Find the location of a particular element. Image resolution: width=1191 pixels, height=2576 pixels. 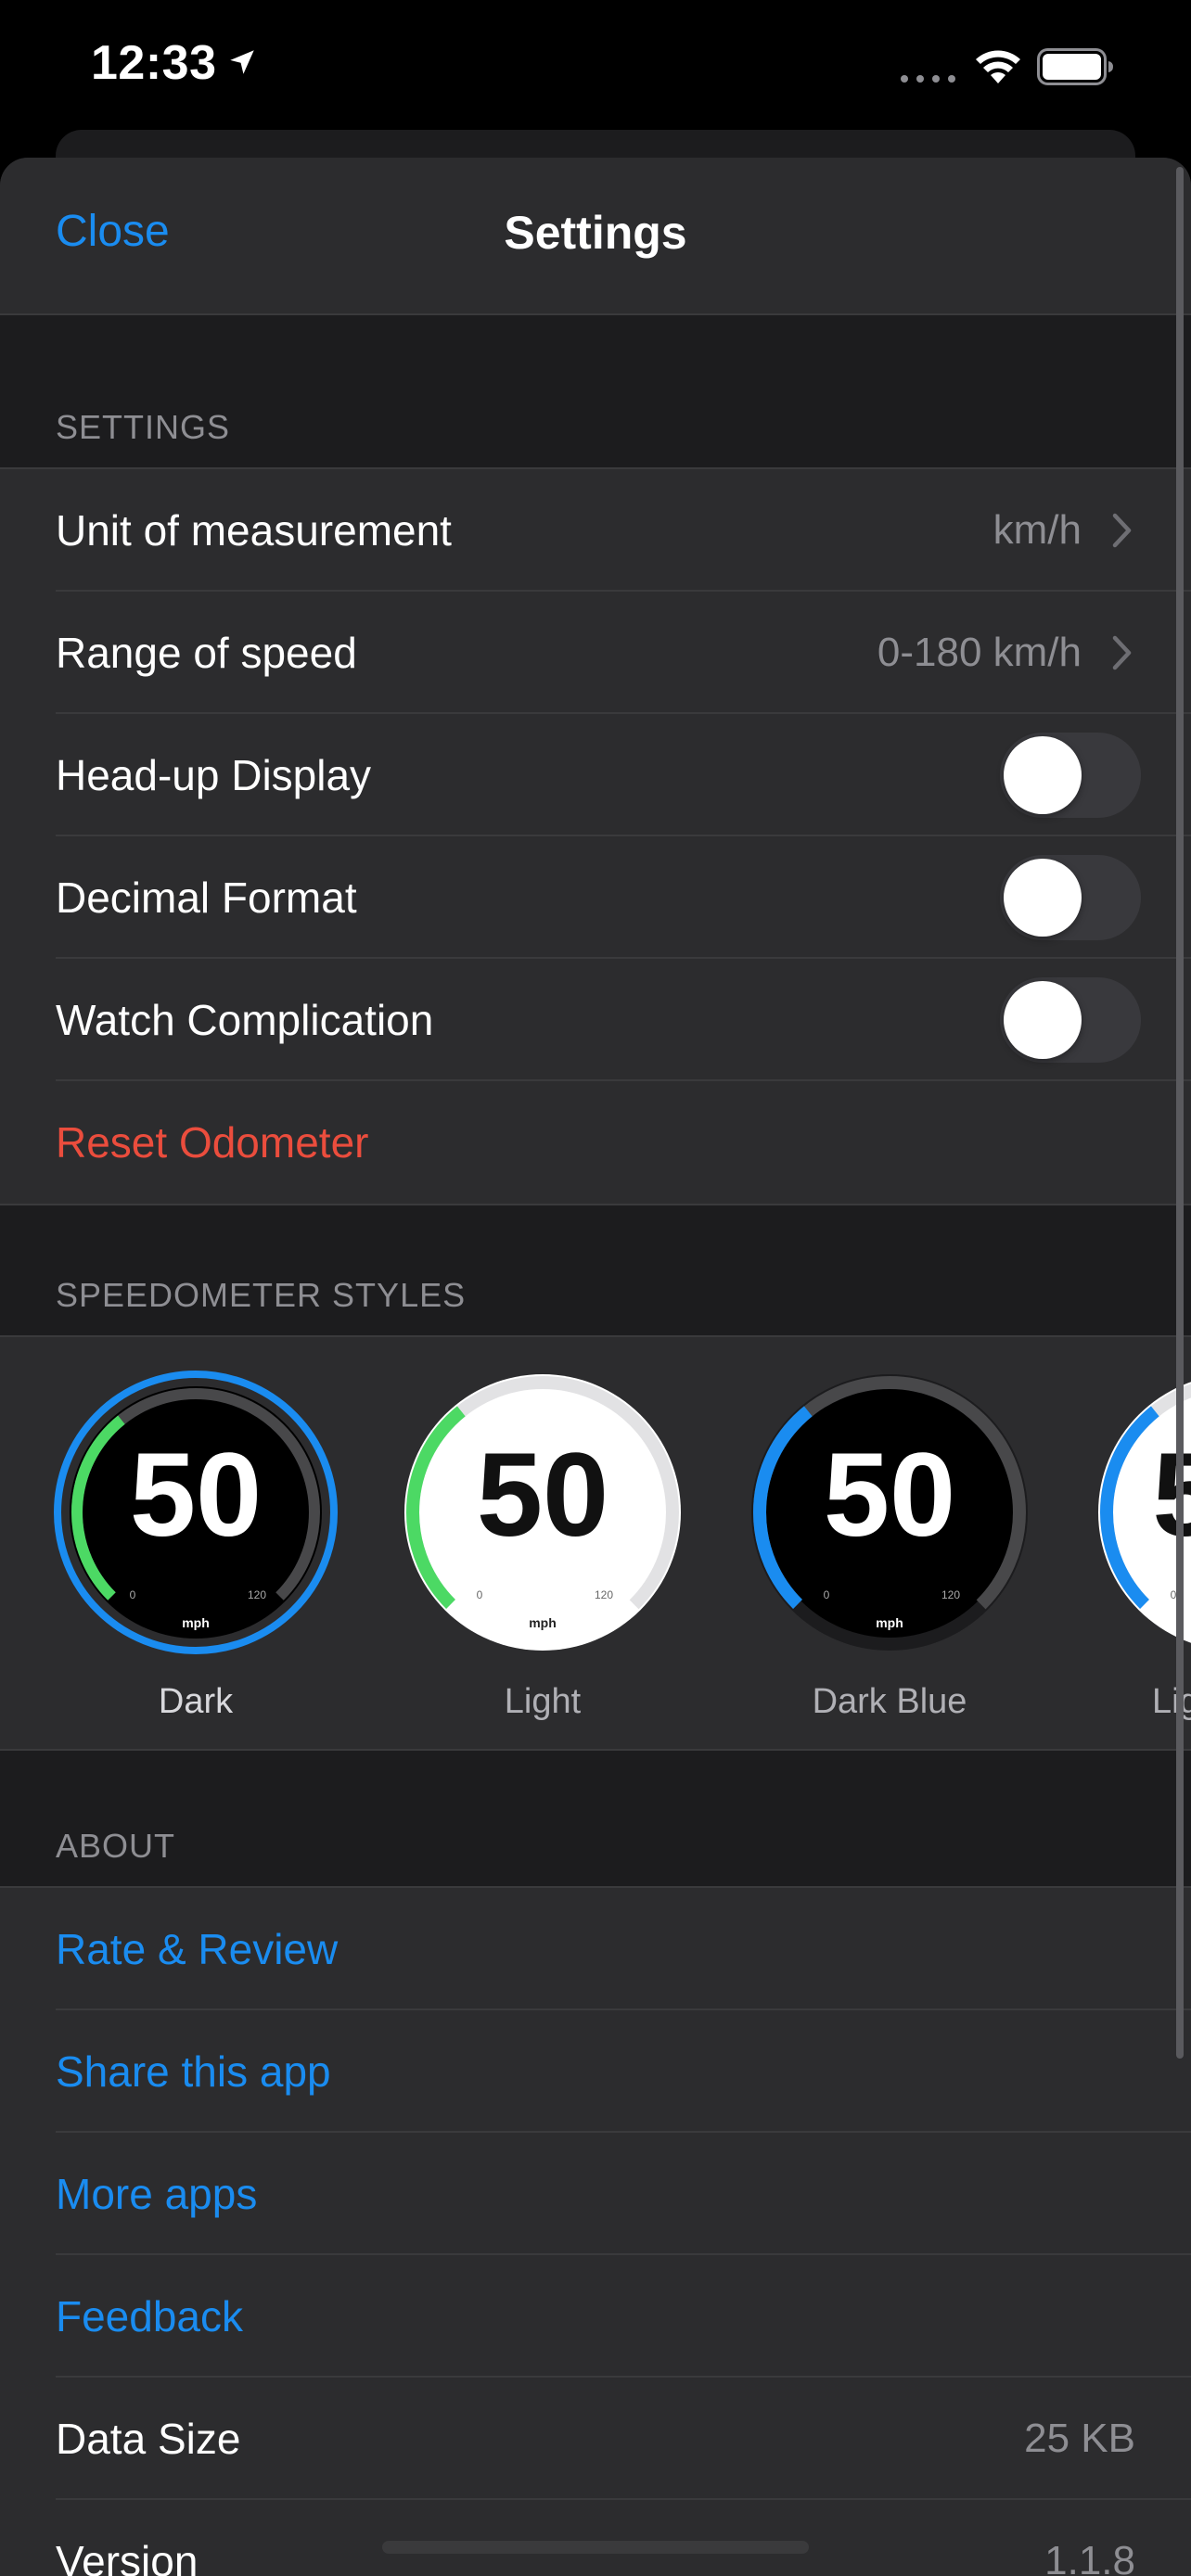

row-watch-complication: Watch Complication is located at coordinates (595, 1020).